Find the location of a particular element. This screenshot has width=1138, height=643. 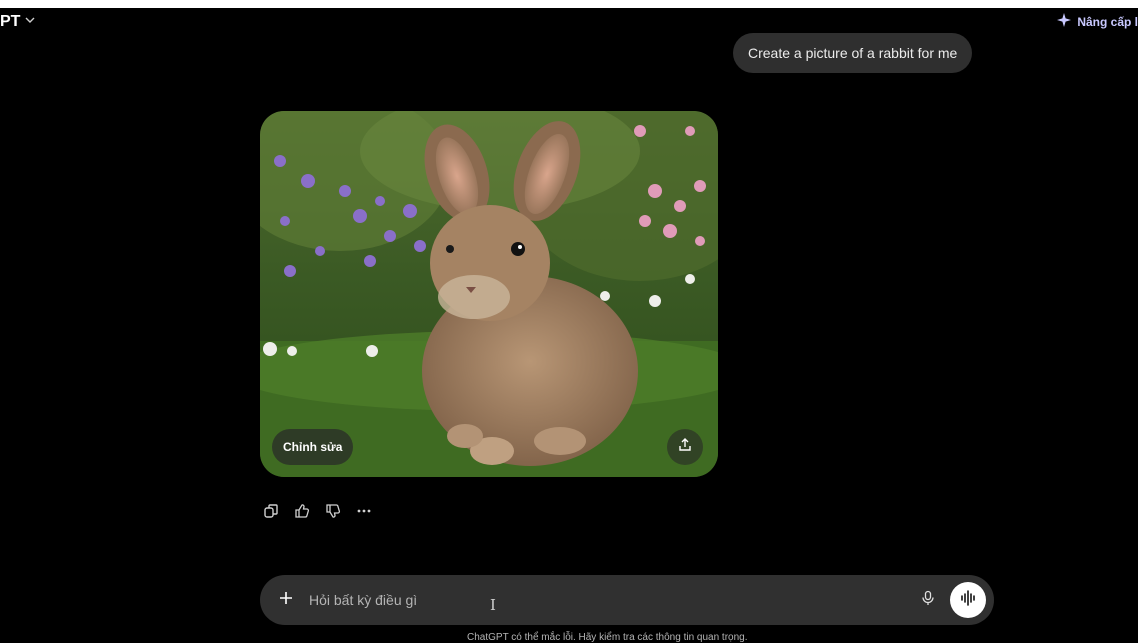

prompt-input is located at coordinates (589, 600).